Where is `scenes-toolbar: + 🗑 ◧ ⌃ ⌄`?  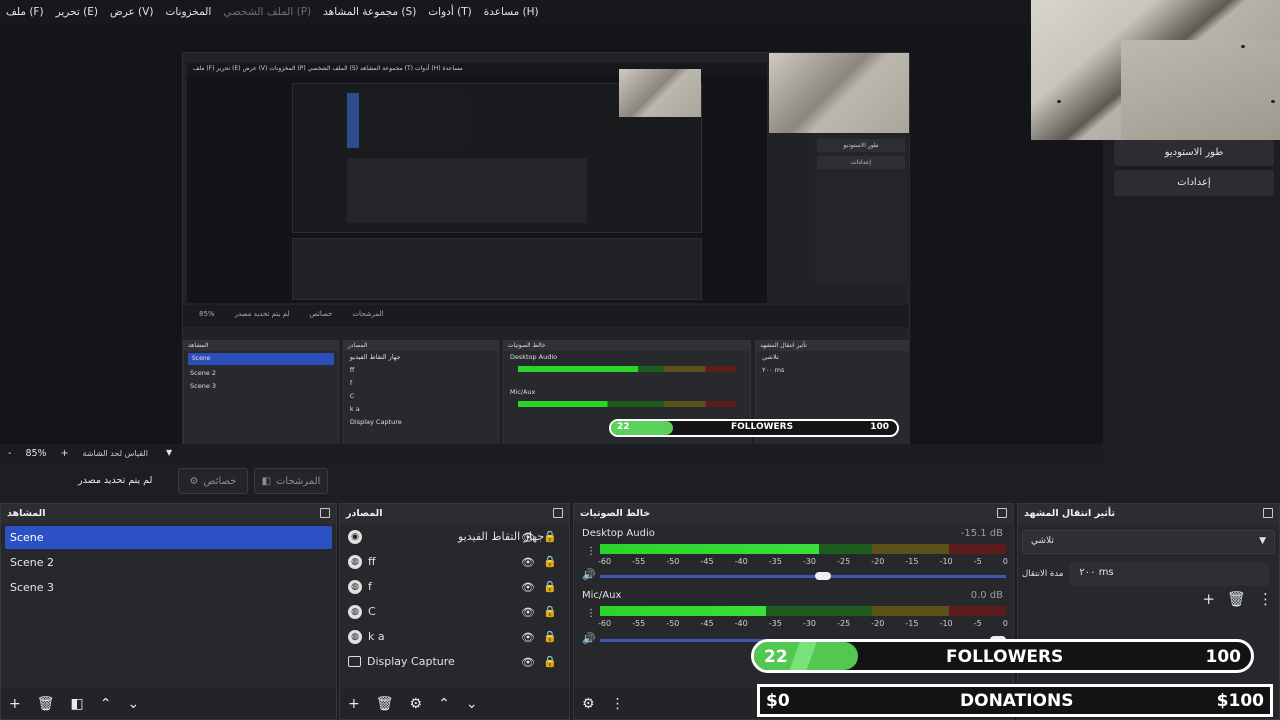
scenes-toolbar: + 🗑 ◧ ⌃ ⌄ is located at coordinates (168, 704).